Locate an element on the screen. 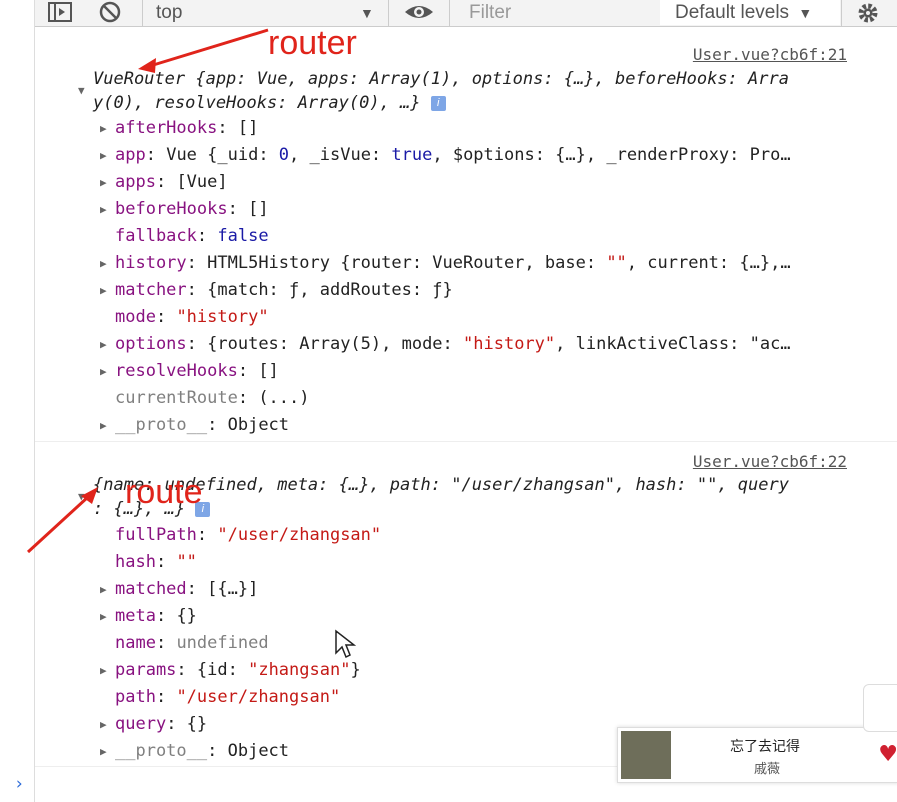 The image size is (897, 802). music-notification: 忘了去记得 戚薇 ♥ is located at coordinates (757, 755).